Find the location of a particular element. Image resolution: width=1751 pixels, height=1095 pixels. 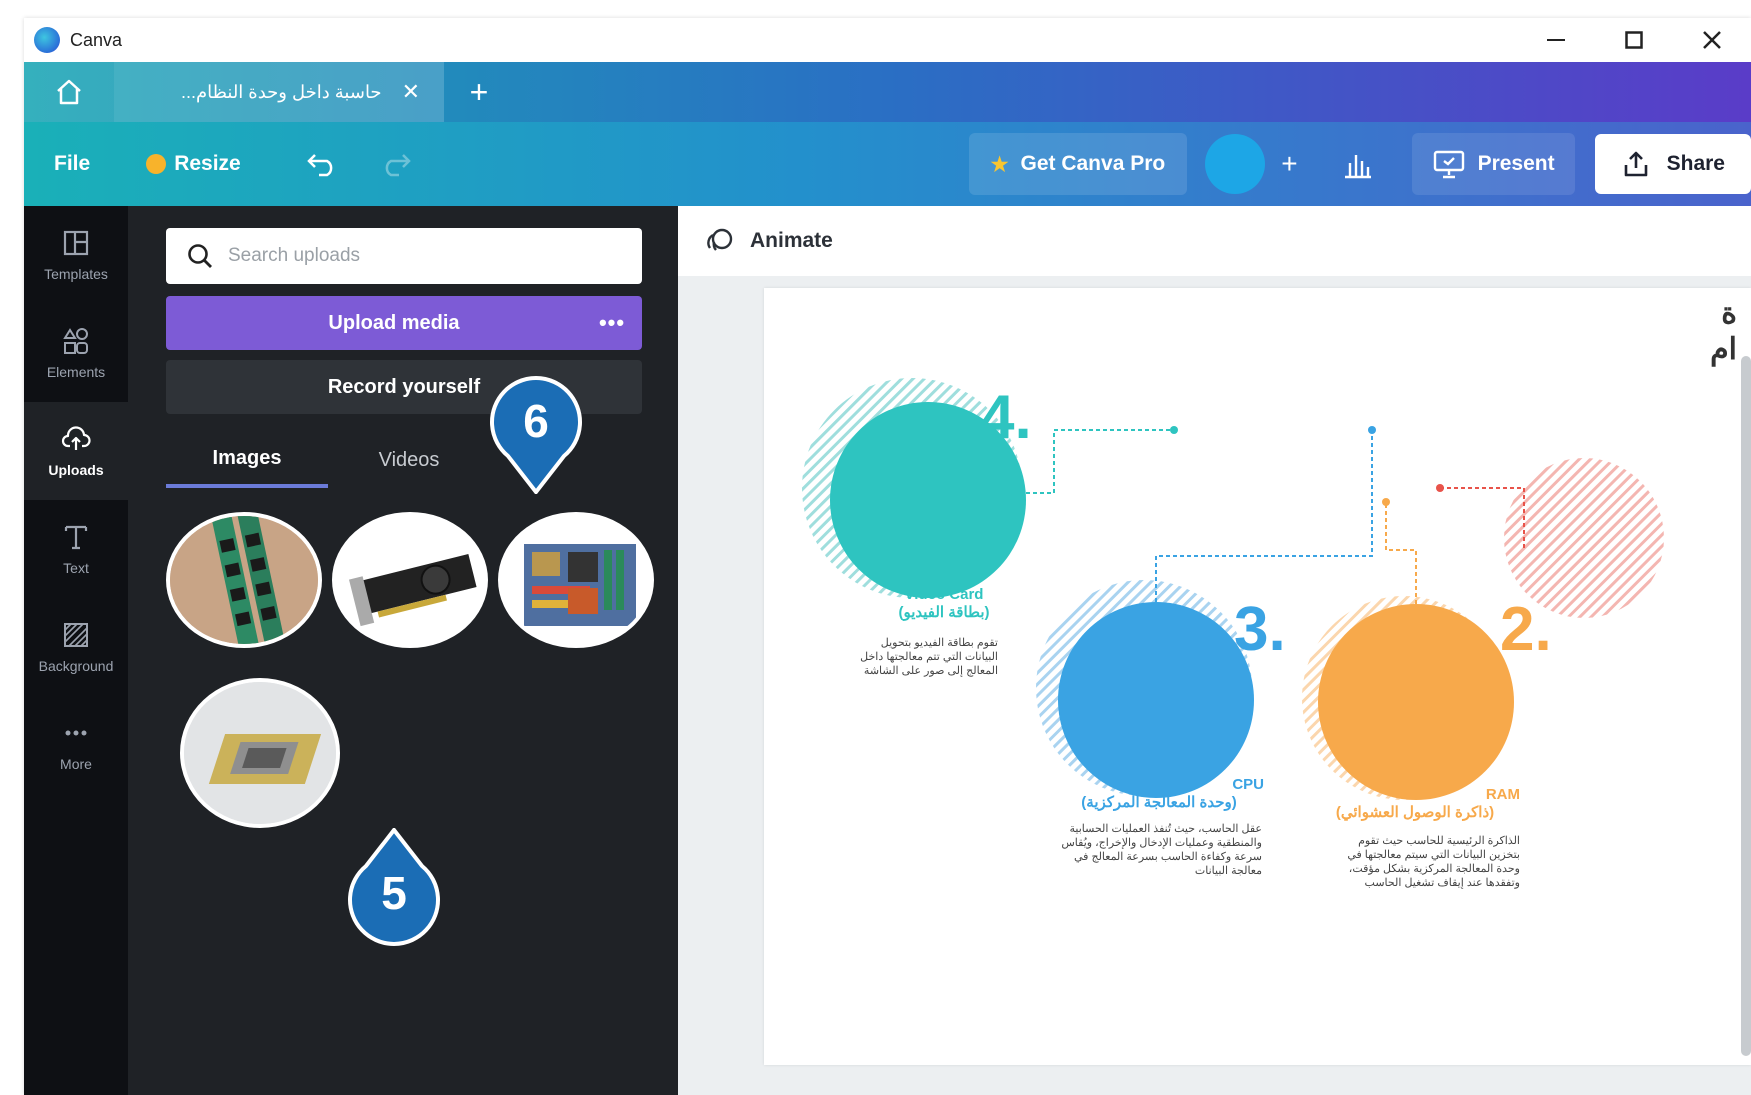

tab-bar: حاسبة داخل وحدة النظام... ✕ + is located at coordinates (887, 92).